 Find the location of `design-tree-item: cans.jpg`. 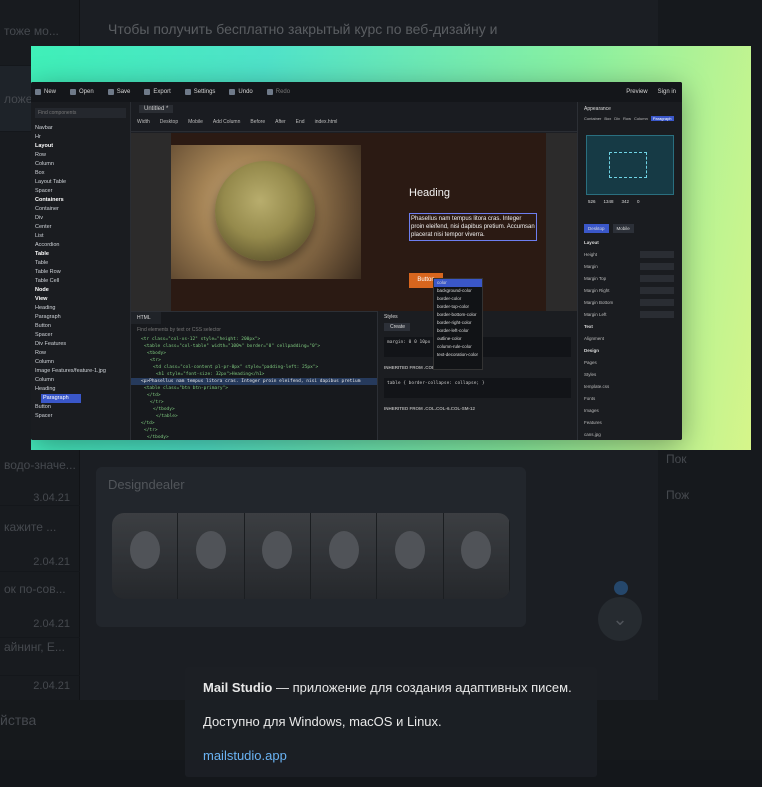

design-tree-item: cans.jpg is located at coordinates (592, 434).